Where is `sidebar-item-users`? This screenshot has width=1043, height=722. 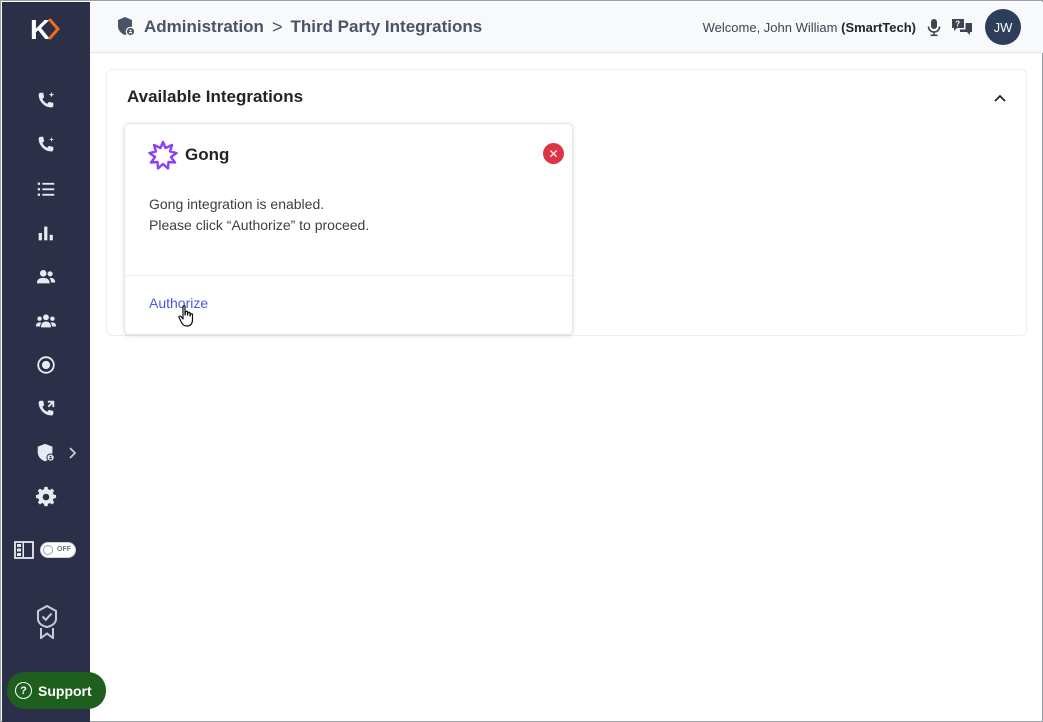 sidebar-item-users is located at coordinates (46, 321).